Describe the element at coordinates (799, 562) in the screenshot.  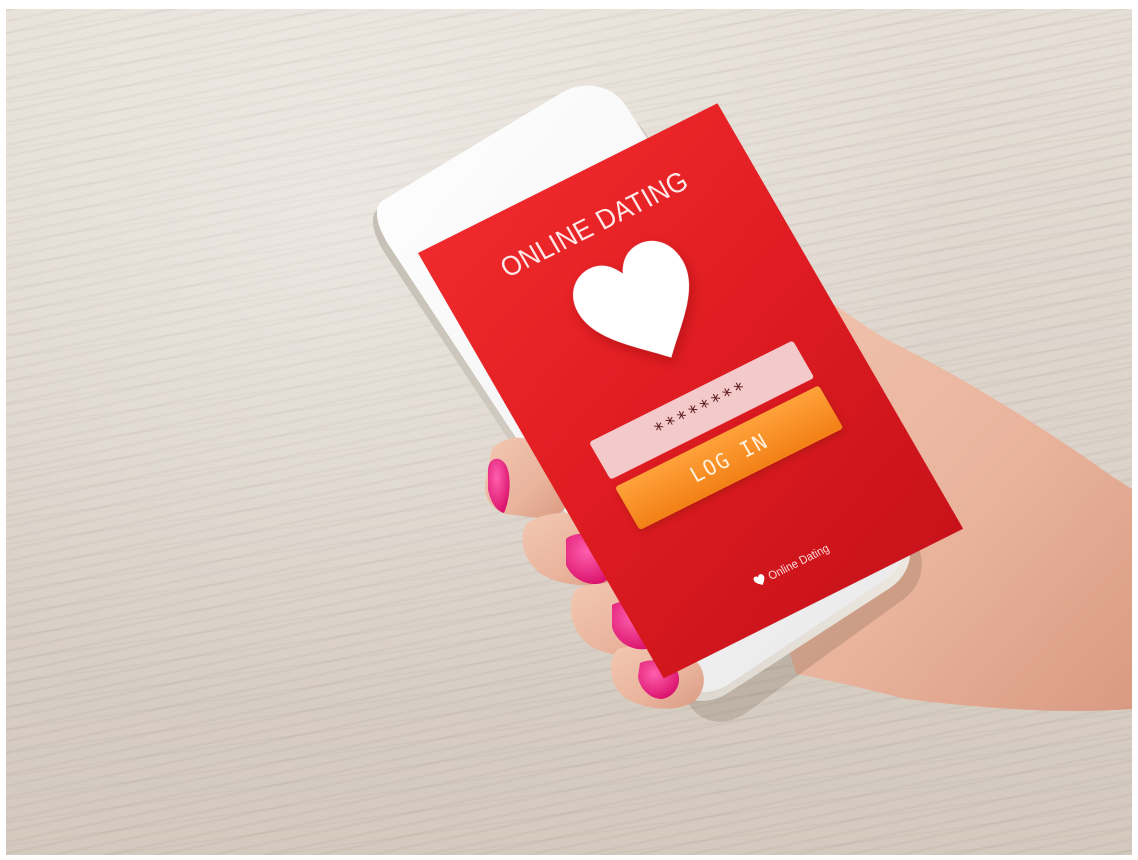
I see `footer-brand-label: Online Dating` at that location.